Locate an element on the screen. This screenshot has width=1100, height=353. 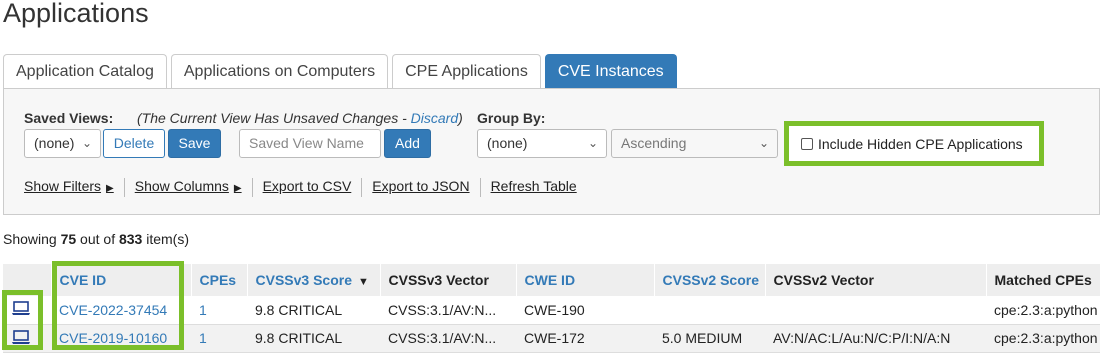
show-columns-link: Show Columns ▶ is located at coordinates (187, 187).